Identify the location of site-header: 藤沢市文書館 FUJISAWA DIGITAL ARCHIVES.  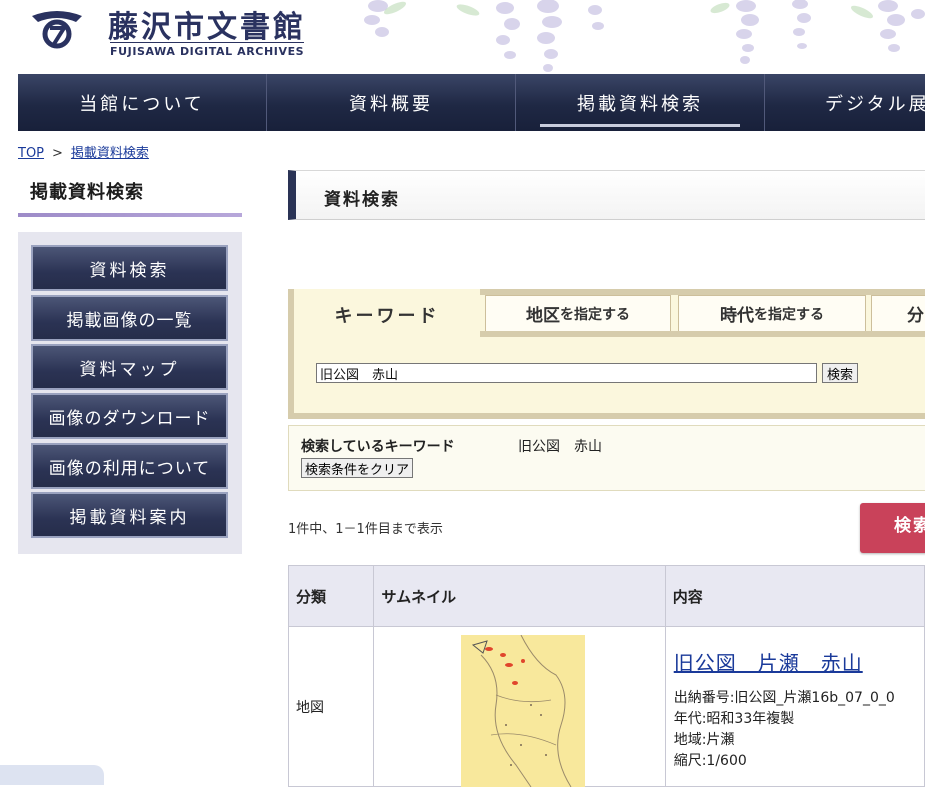
(462, 37).